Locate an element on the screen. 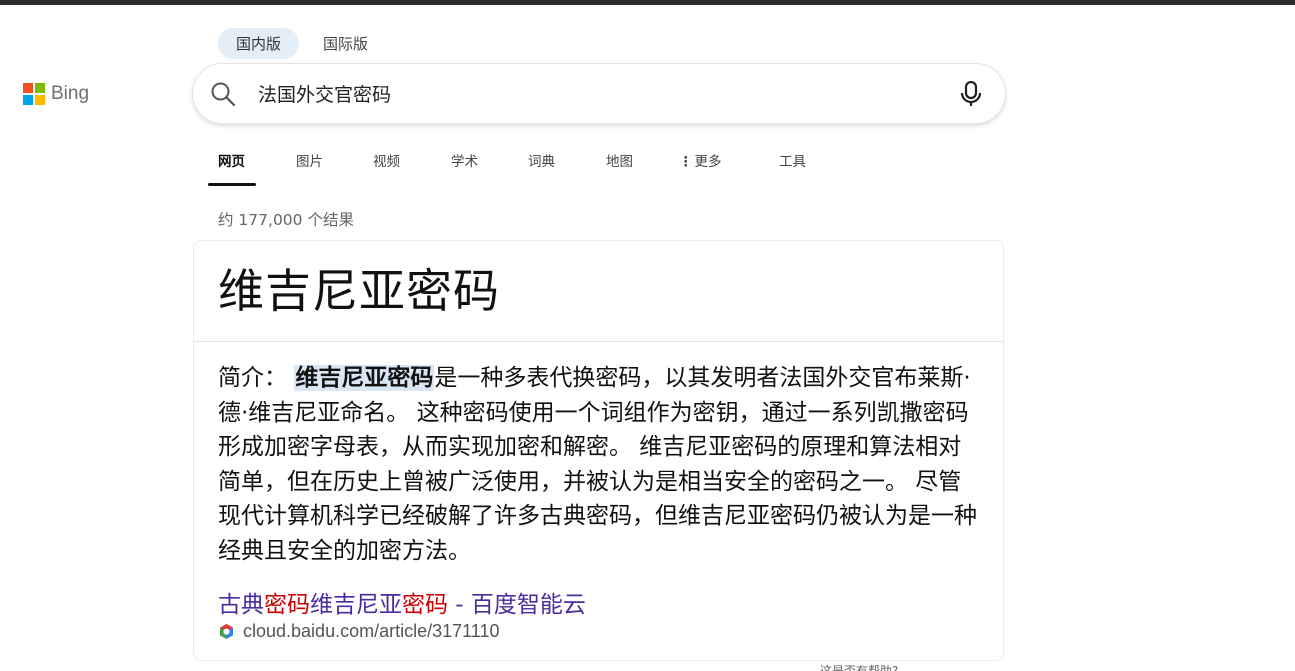 The height and width of the screenshot is (671, 1295). source-link: 古典密码维吉尼亚密码 - 百度智能云 is located at coordinates (402, 602).